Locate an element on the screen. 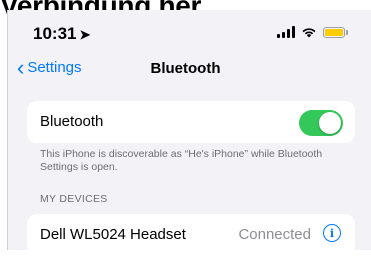  cellular-signal-icon is located at coordinates (286, 32).